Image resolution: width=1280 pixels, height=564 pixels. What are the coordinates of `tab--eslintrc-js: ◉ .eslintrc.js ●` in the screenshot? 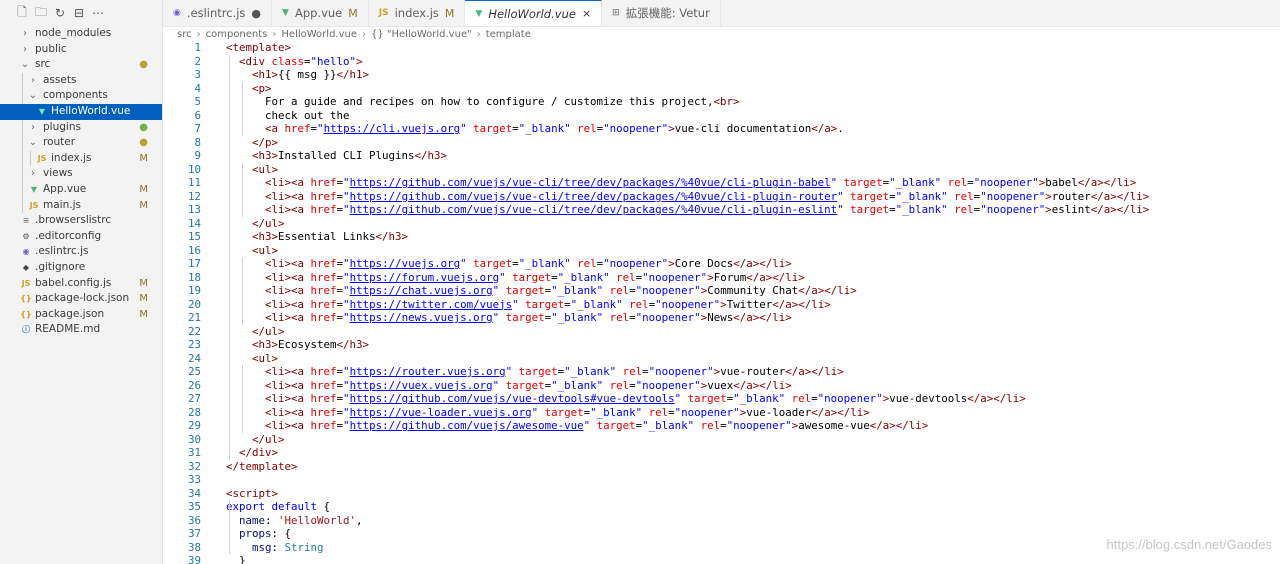 It's located at (218, 13).